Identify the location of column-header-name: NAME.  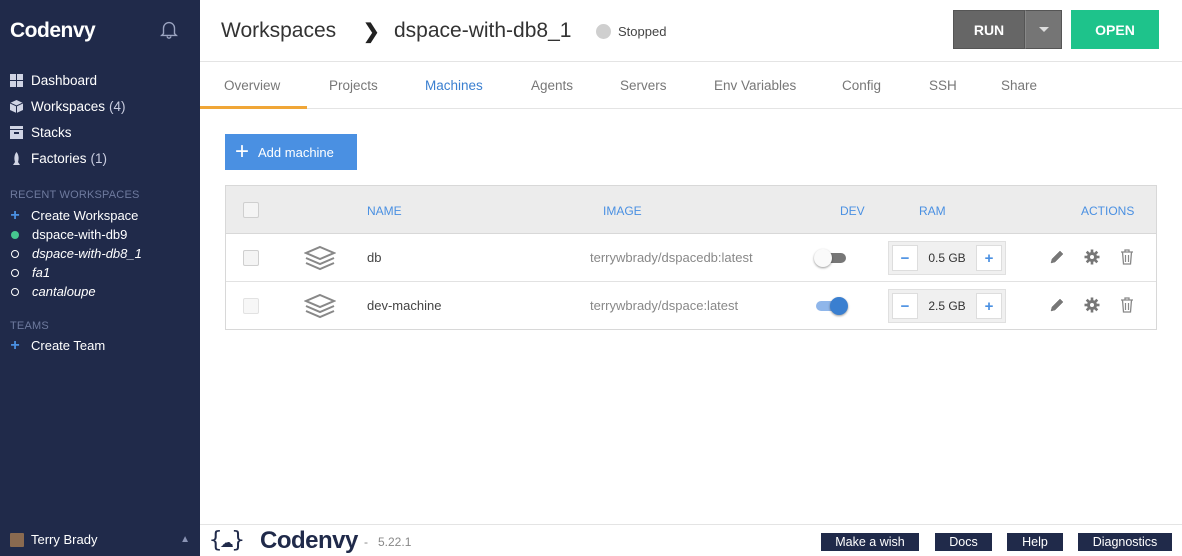
(384, 211).